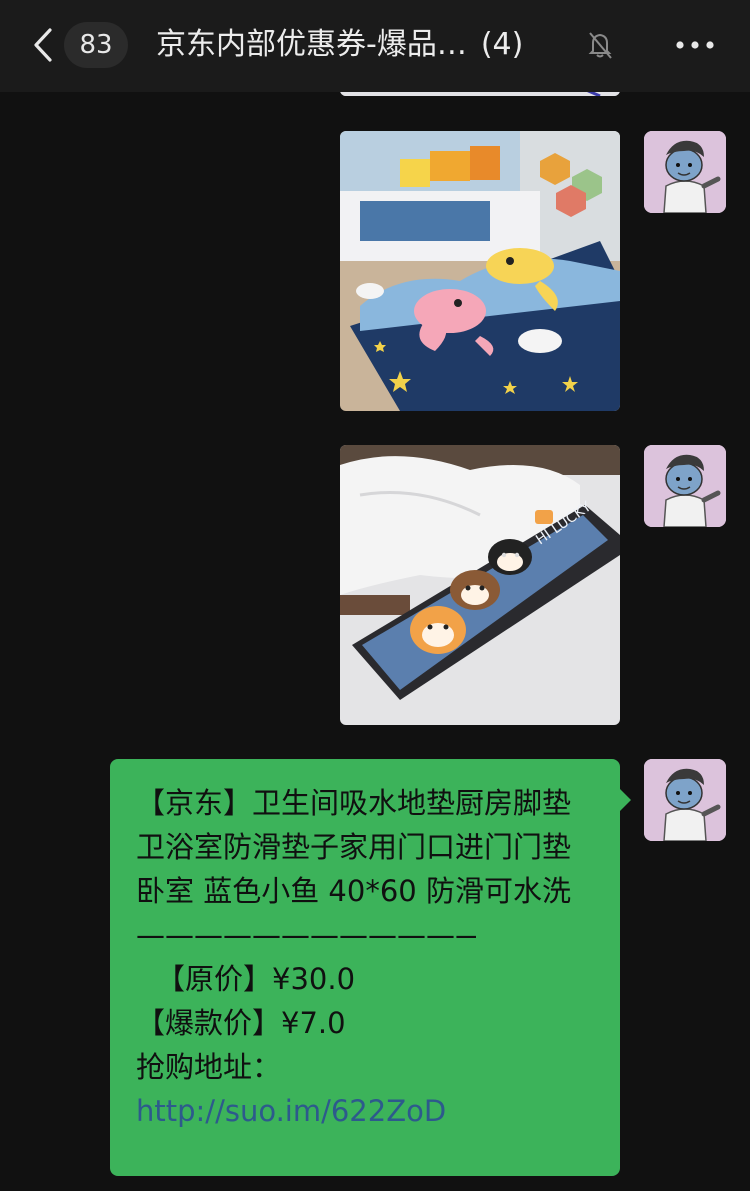  Describe the element at coordinates (625, 800) in the screenshot. I see `bubble-tail` at that location.